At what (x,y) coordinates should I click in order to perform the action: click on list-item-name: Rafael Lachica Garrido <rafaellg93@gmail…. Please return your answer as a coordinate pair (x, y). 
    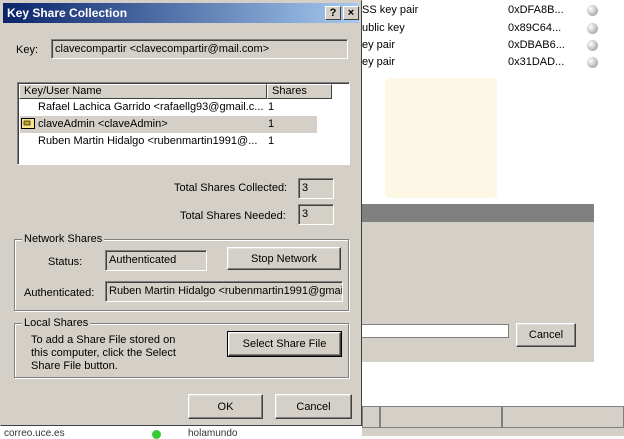
    Looking at the image, I should click on (151, 107).